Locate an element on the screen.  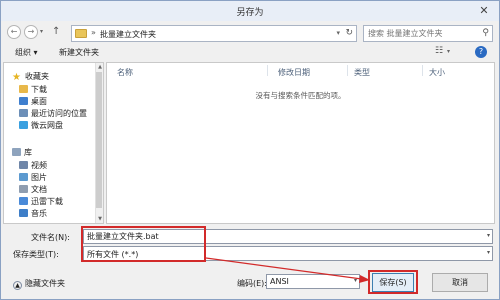
address-row: ← → ▾ ↑ » 批量建立文件夹 ▾ ↻ ⚲ is located at coordinates (250, 33).